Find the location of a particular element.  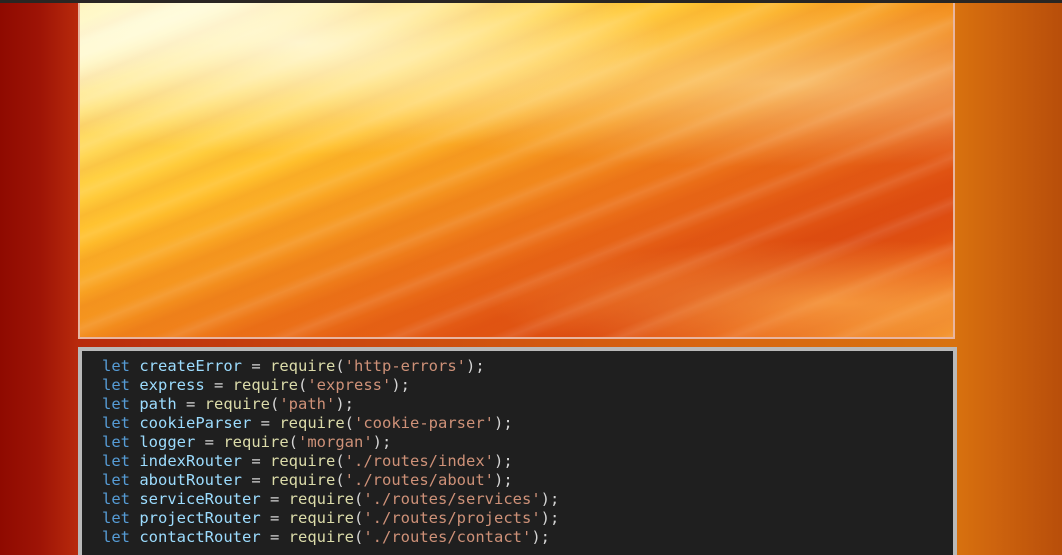

code-string: 'cookie-parser' is located at coordinates (424, 423).